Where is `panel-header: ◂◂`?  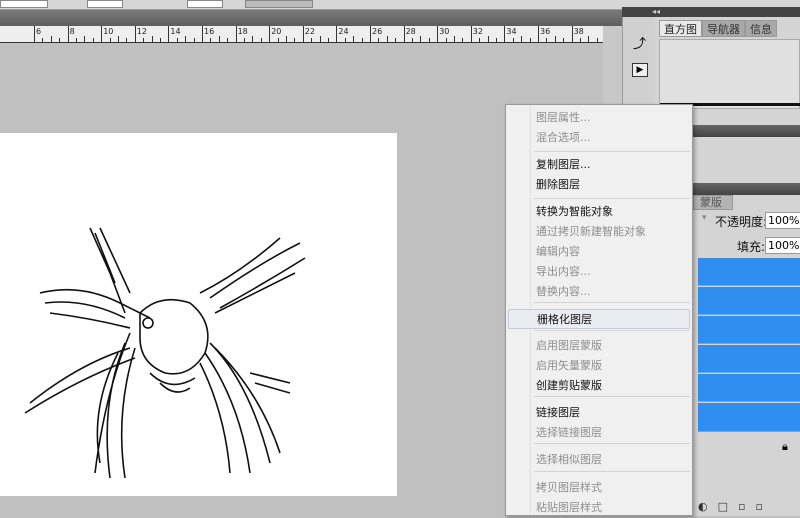 panel-header: ◂◂ is located at coordinates (711, 12).